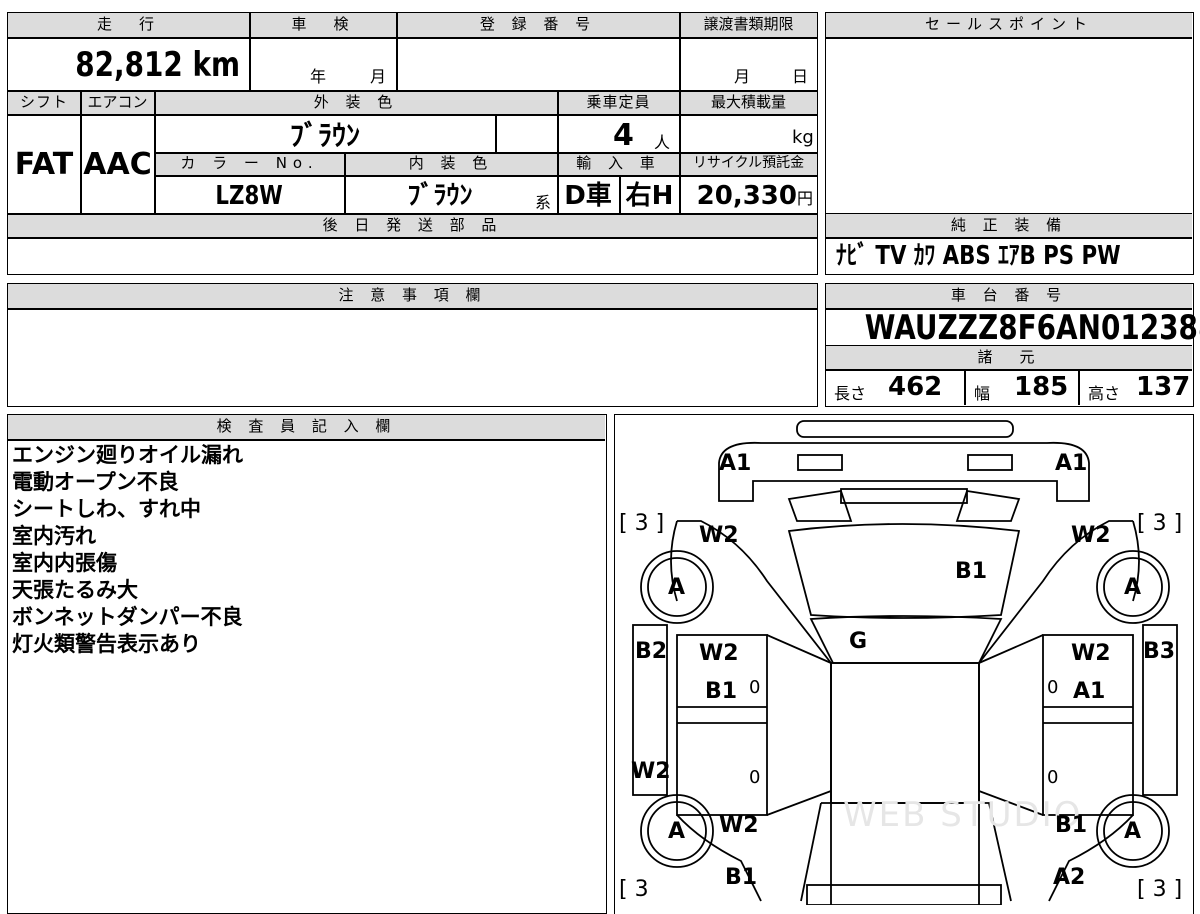 The image size is (1200, 914). What do you see at coordinates (106, 644) in the screenshot?
I see `inspector-note: 灯火類警告表示あり` at bounding box center [106, 644].